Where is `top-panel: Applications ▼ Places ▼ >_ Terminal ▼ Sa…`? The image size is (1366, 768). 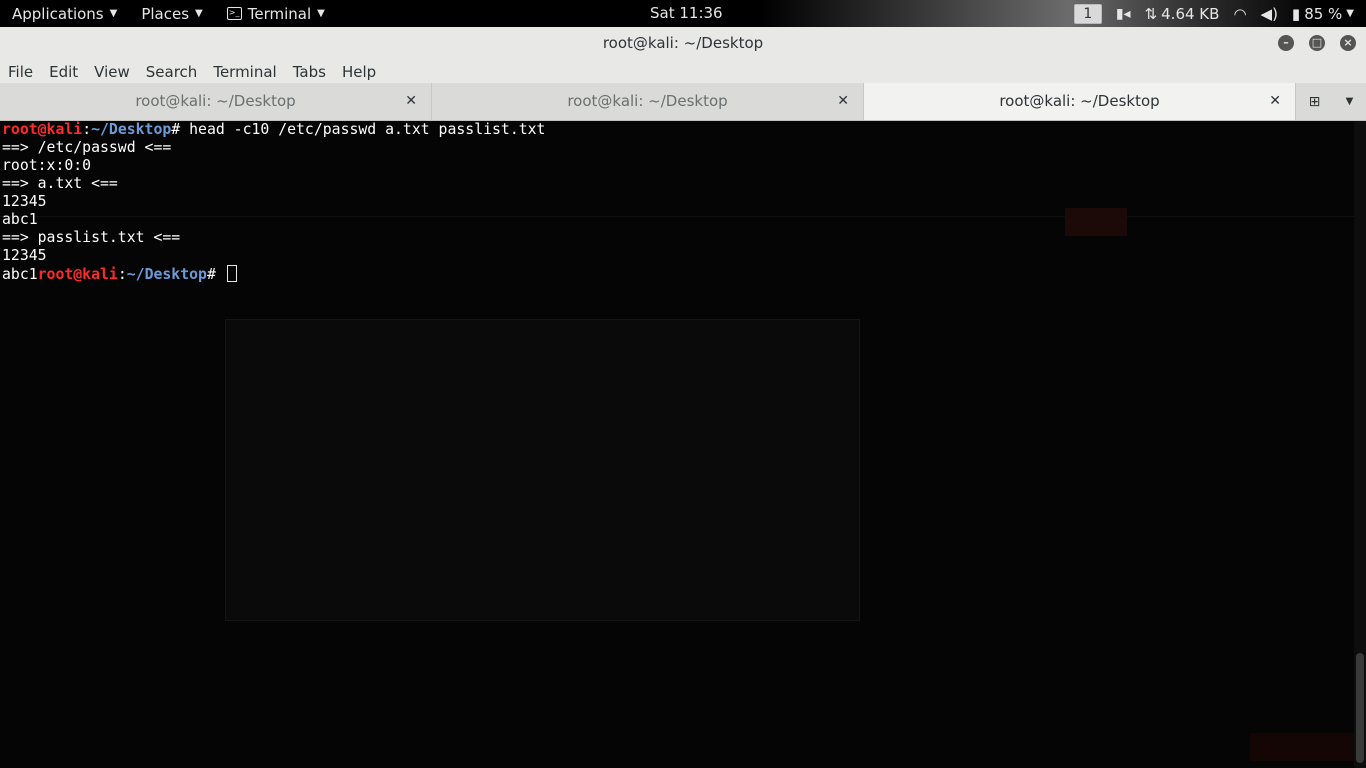
top-panel: Applications ▼ Places ▼ >_ Terminal ▼ Sa… is located at coordinates (683, 13).